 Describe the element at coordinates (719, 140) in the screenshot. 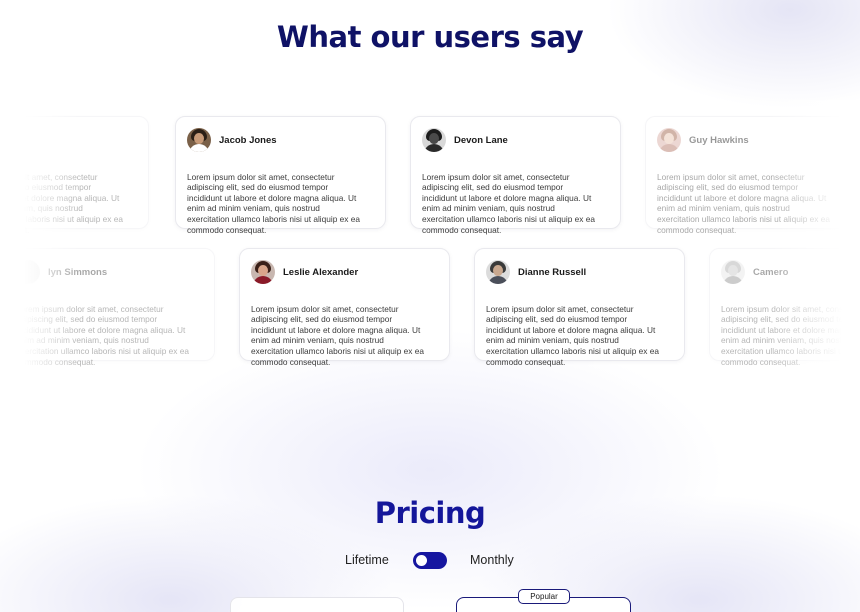

I see `reviewer-name: Guy Hawkins` at that location.